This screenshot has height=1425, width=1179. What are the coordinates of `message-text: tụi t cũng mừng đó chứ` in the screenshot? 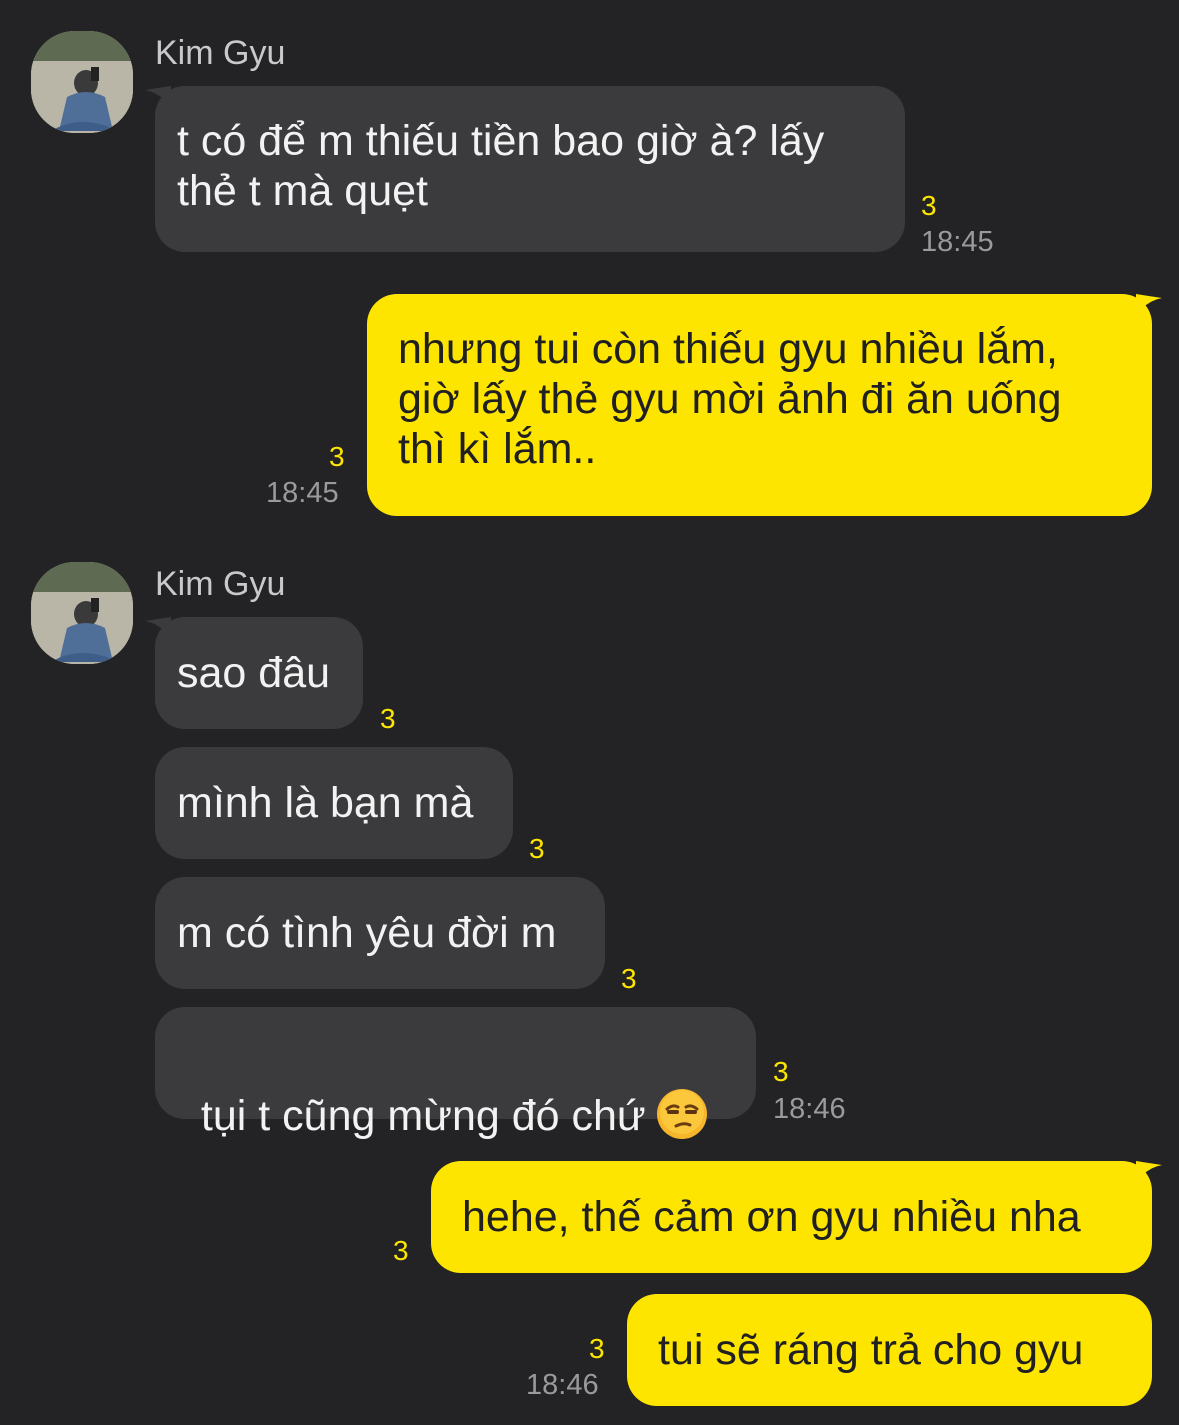 It's located at (423, 1116).